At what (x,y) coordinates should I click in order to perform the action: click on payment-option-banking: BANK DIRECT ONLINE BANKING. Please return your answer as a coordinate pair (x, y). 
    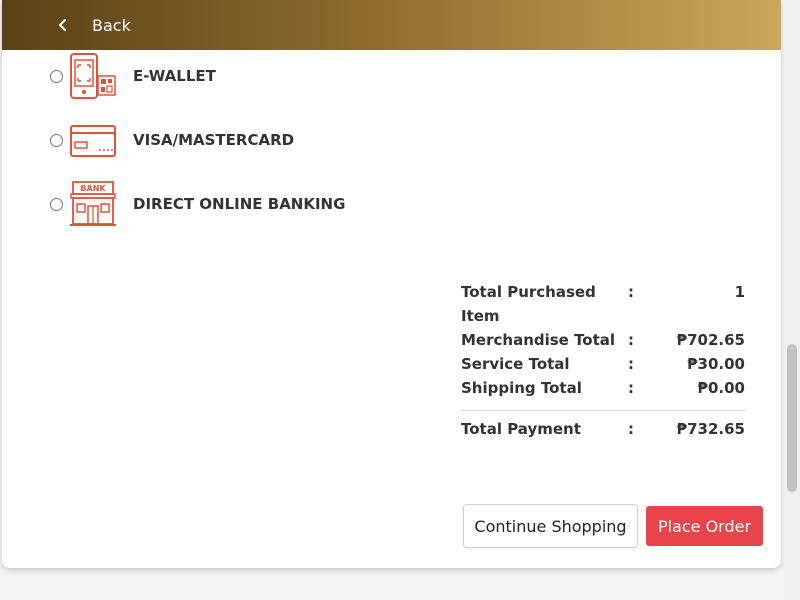
    Looking at the image, I should click on (197, 204).